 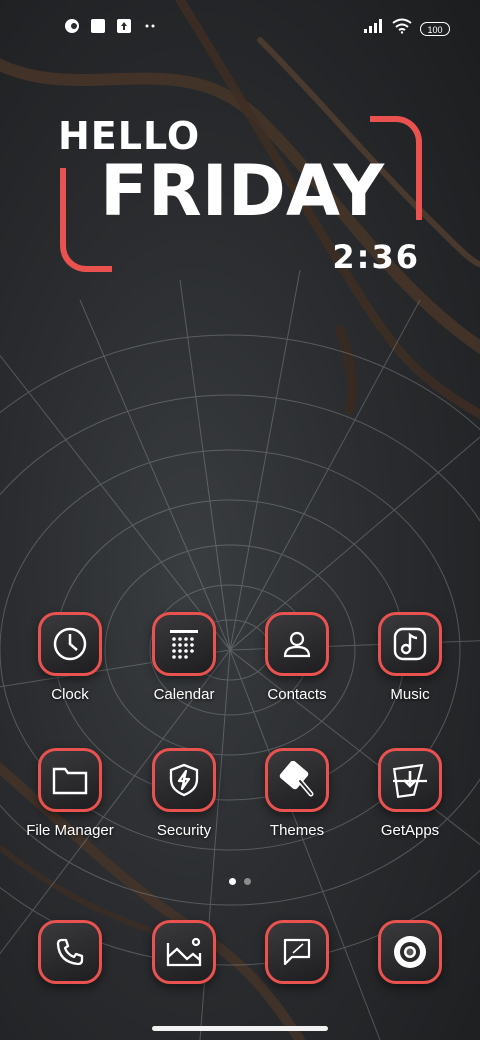 I want to click on notification-icons, so click(x=111, y=26).